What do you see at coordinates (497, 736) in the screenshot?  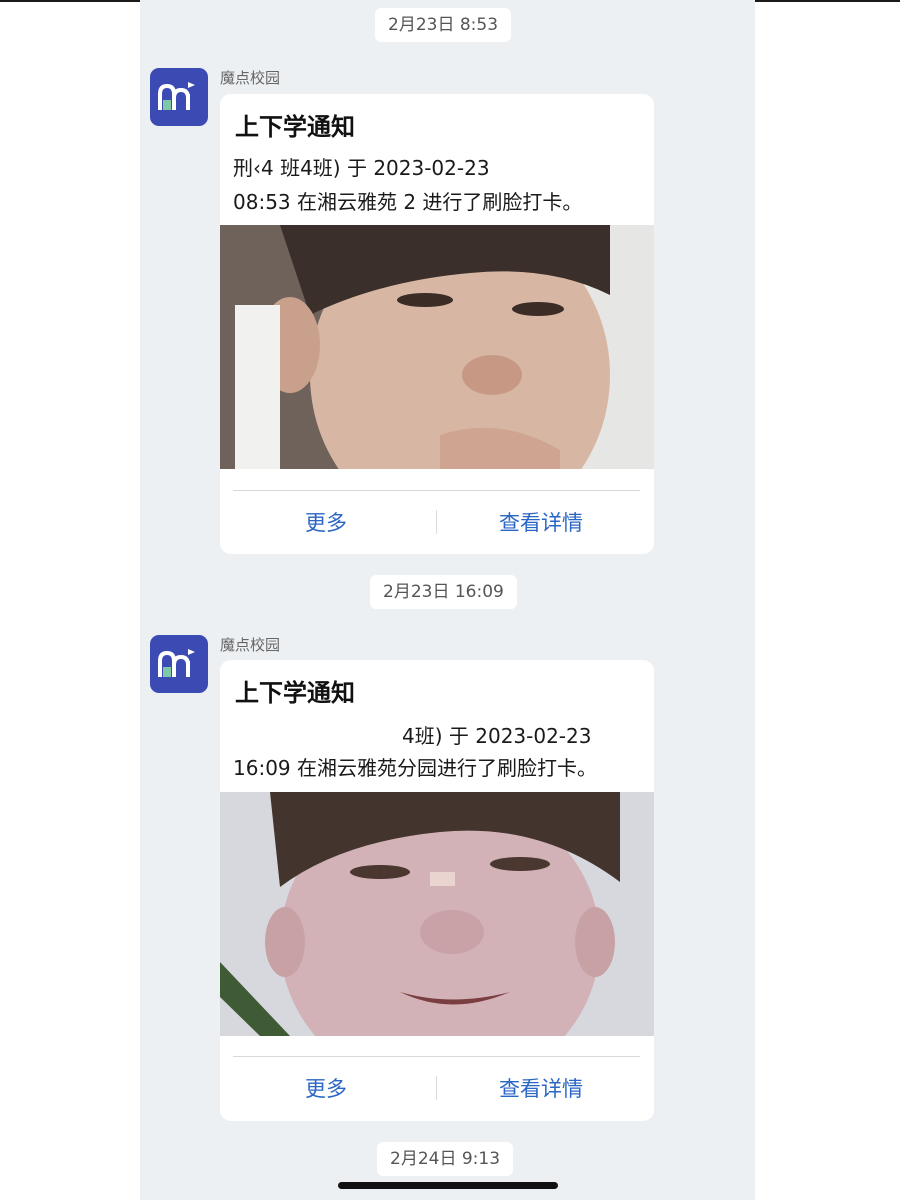 I see `card-body-line-1: 4班) 于 2023-02-23` at bounding box center [497, 736].